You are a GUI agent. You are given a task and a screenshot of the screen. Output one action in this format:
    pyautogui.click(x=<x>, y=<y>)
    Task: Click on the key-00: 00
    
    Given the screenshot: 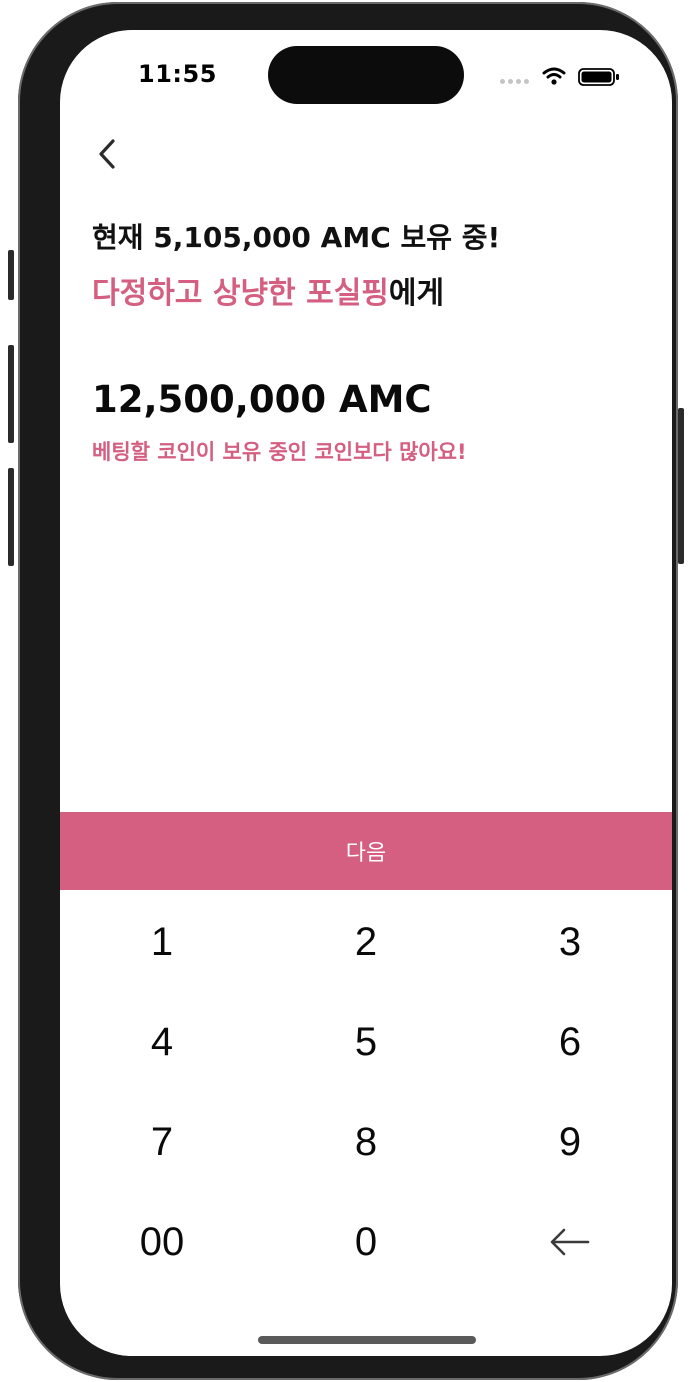 What is the action you would take?
    pyautogui.click(x=162, y=1242)
    